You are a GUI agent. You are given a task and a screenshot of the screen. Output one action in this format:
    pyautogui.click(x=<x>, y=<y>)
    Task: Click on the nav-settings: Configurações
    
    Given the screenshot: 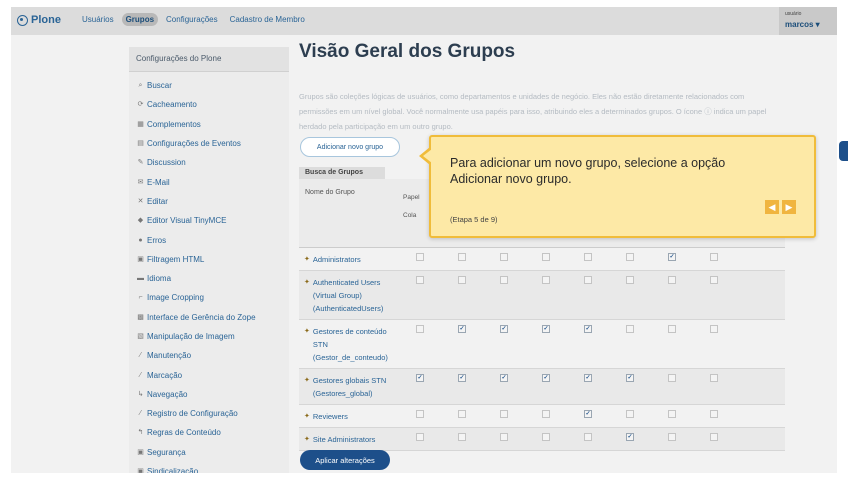 What is the action you would take?
    pyautogui.click(x=192, y=19)
    